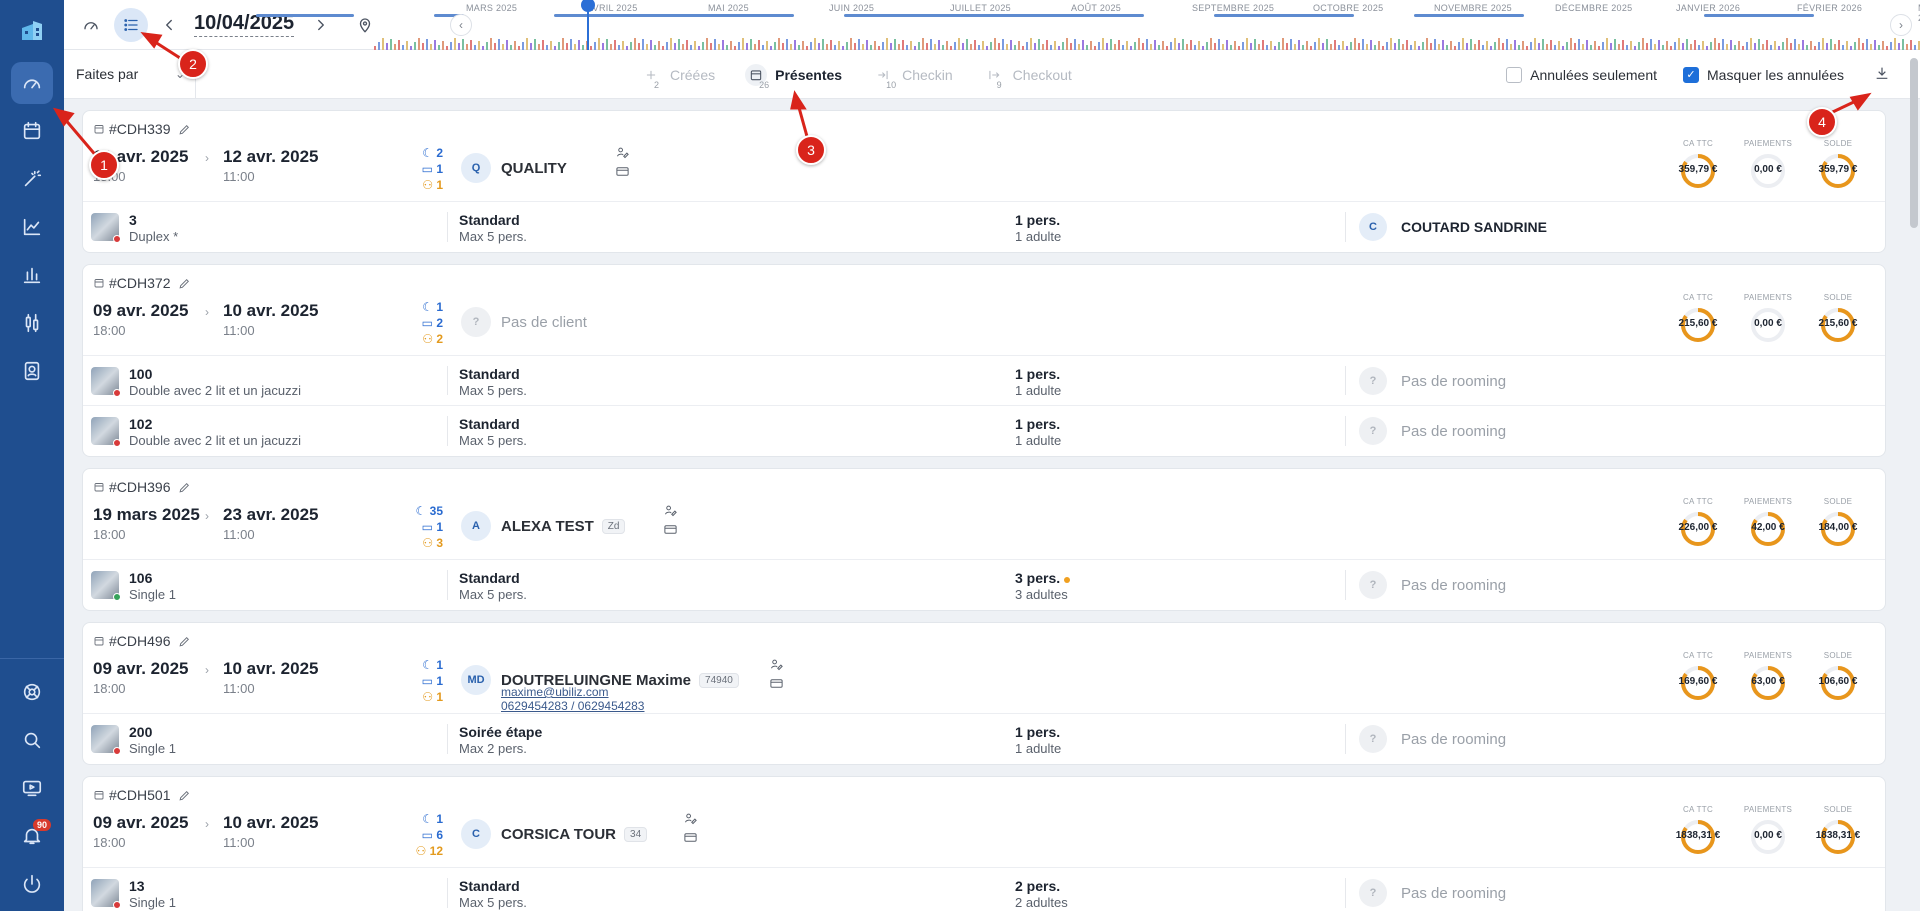  Describe the element at coordinates (811, 150) in the screenshot. I see `annotation-3: 3` at that location.